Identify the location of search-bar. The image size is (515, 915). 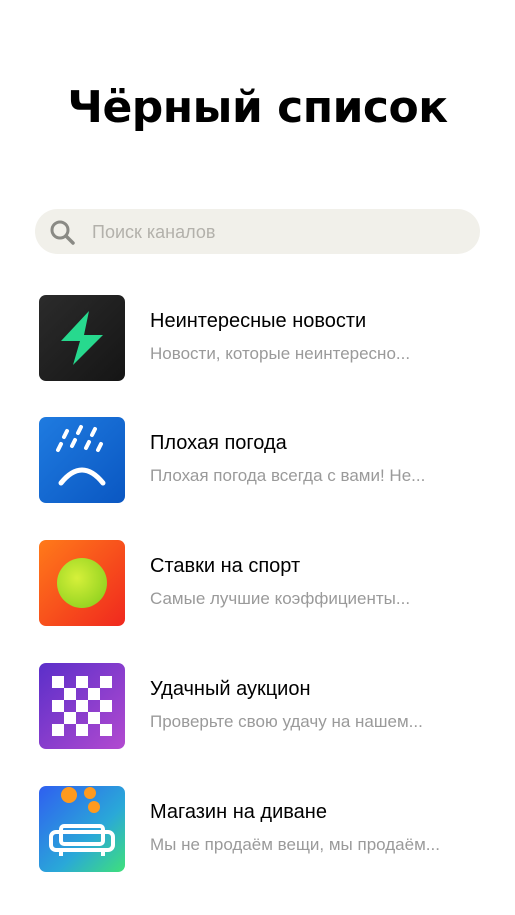
(257, 232).